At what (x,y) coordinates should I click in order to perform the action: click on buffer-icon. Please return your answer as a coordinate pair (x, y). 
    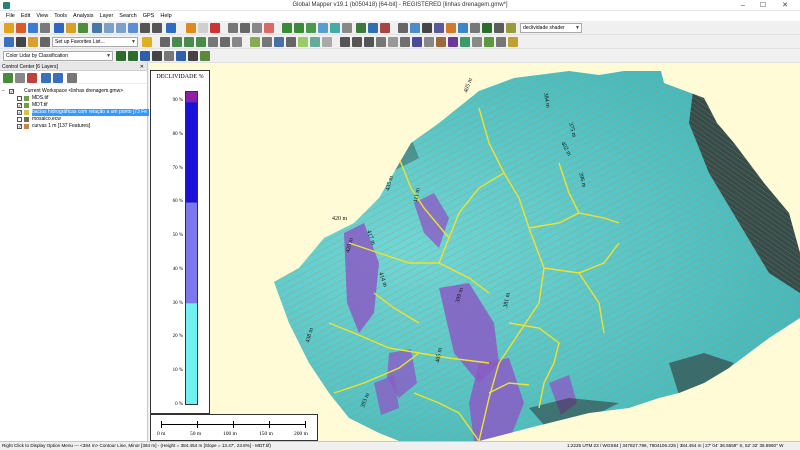
    Looking at the image, I should click on (303, 42).